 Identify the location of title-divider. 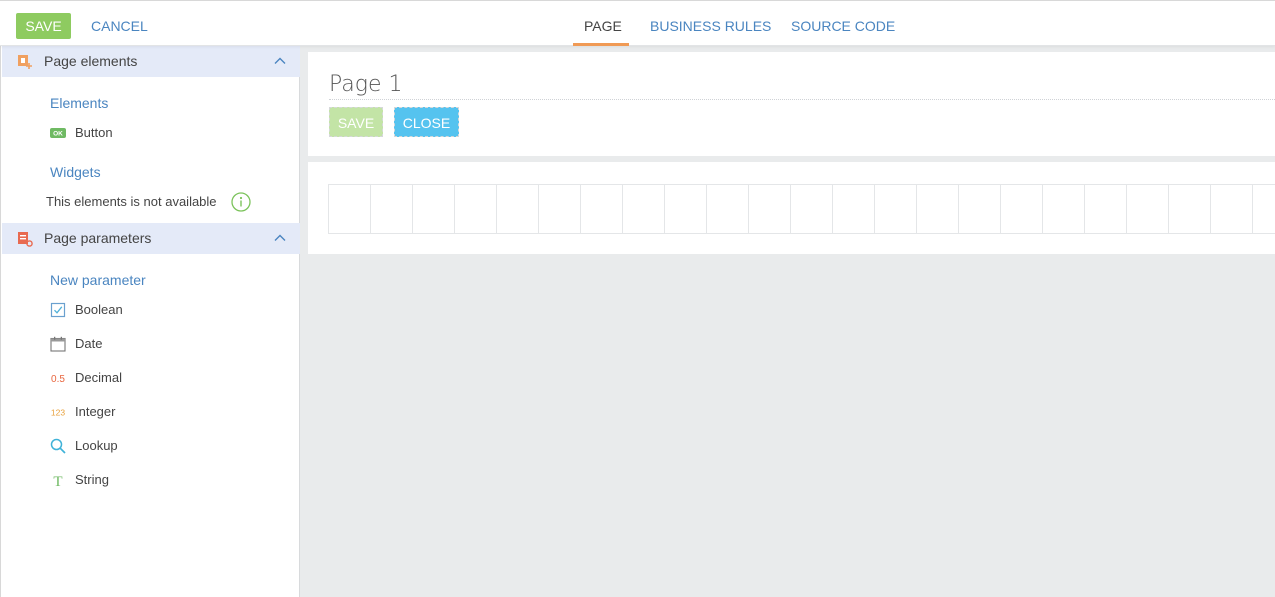
(802, 99).